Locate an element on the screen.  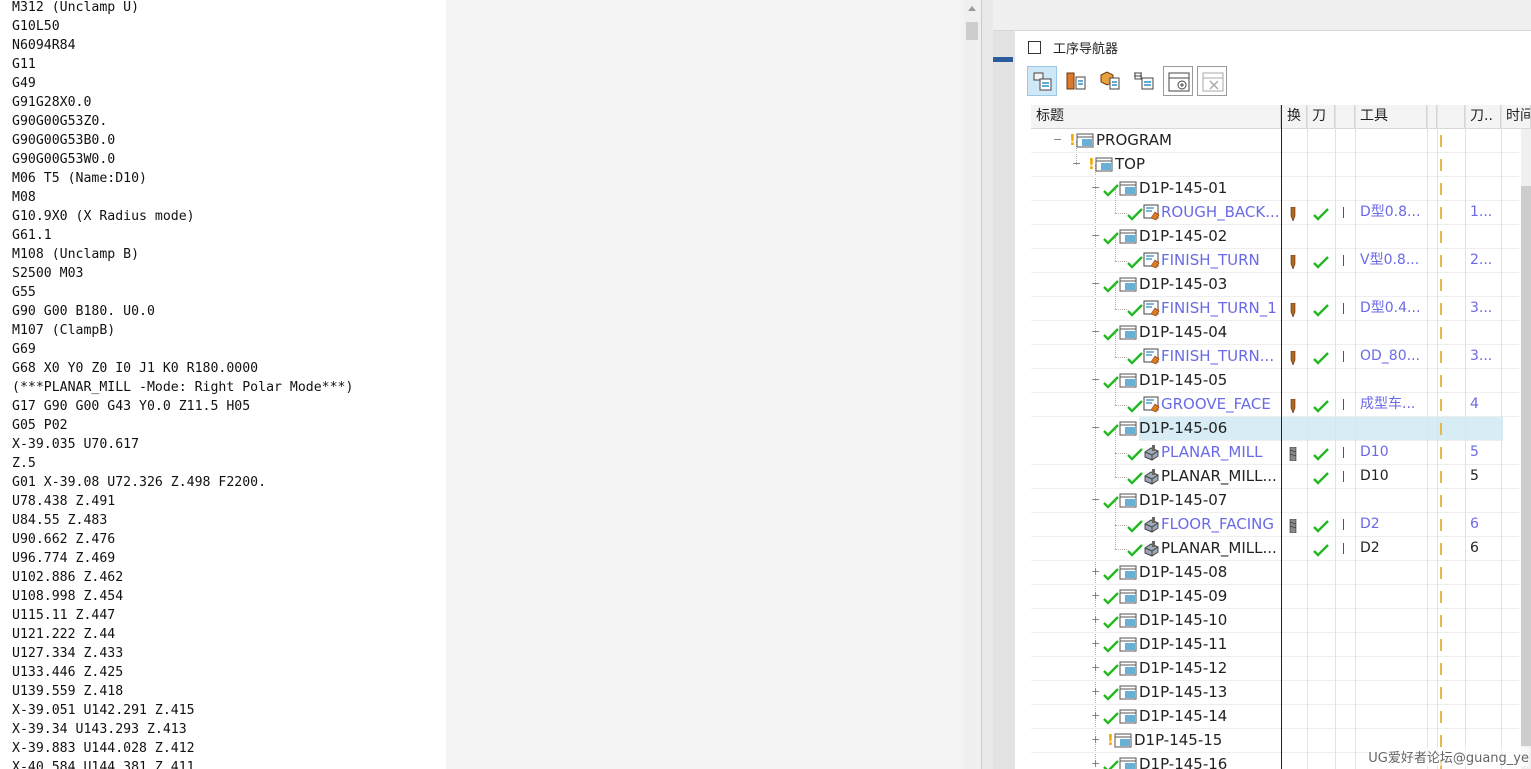
code-line: G90G00G53W0.0 is located at coordinates (63, 159).